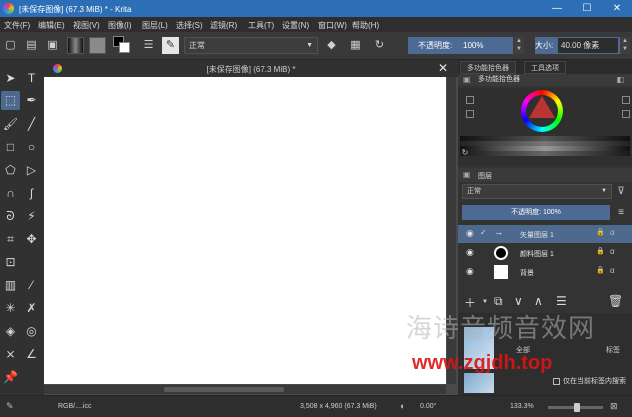  I want to click on gradient-tool-icon: ▥, so click(10, 285).